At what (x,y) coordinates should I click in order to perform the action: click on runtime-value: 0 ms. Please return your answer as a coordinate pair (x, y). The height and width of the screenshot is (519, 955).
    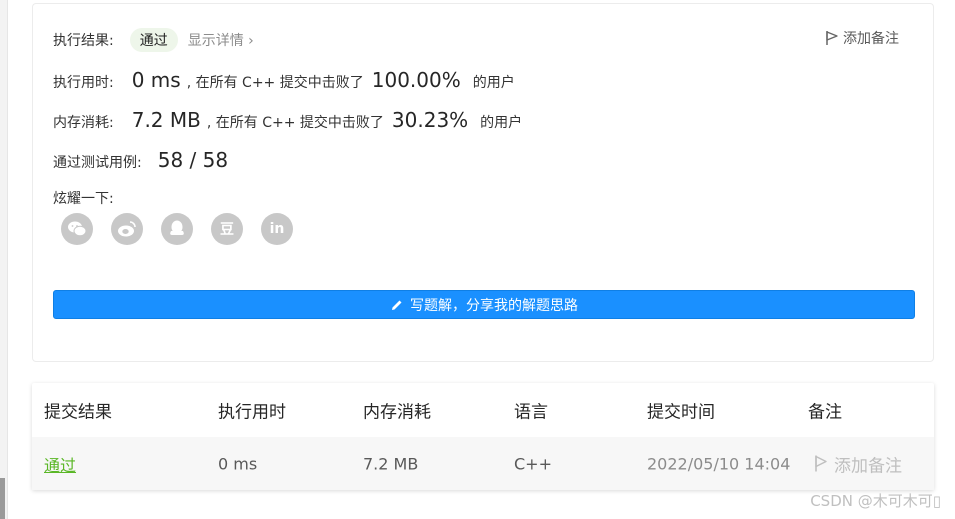
    Looking at the image, I should click on (156, 80).